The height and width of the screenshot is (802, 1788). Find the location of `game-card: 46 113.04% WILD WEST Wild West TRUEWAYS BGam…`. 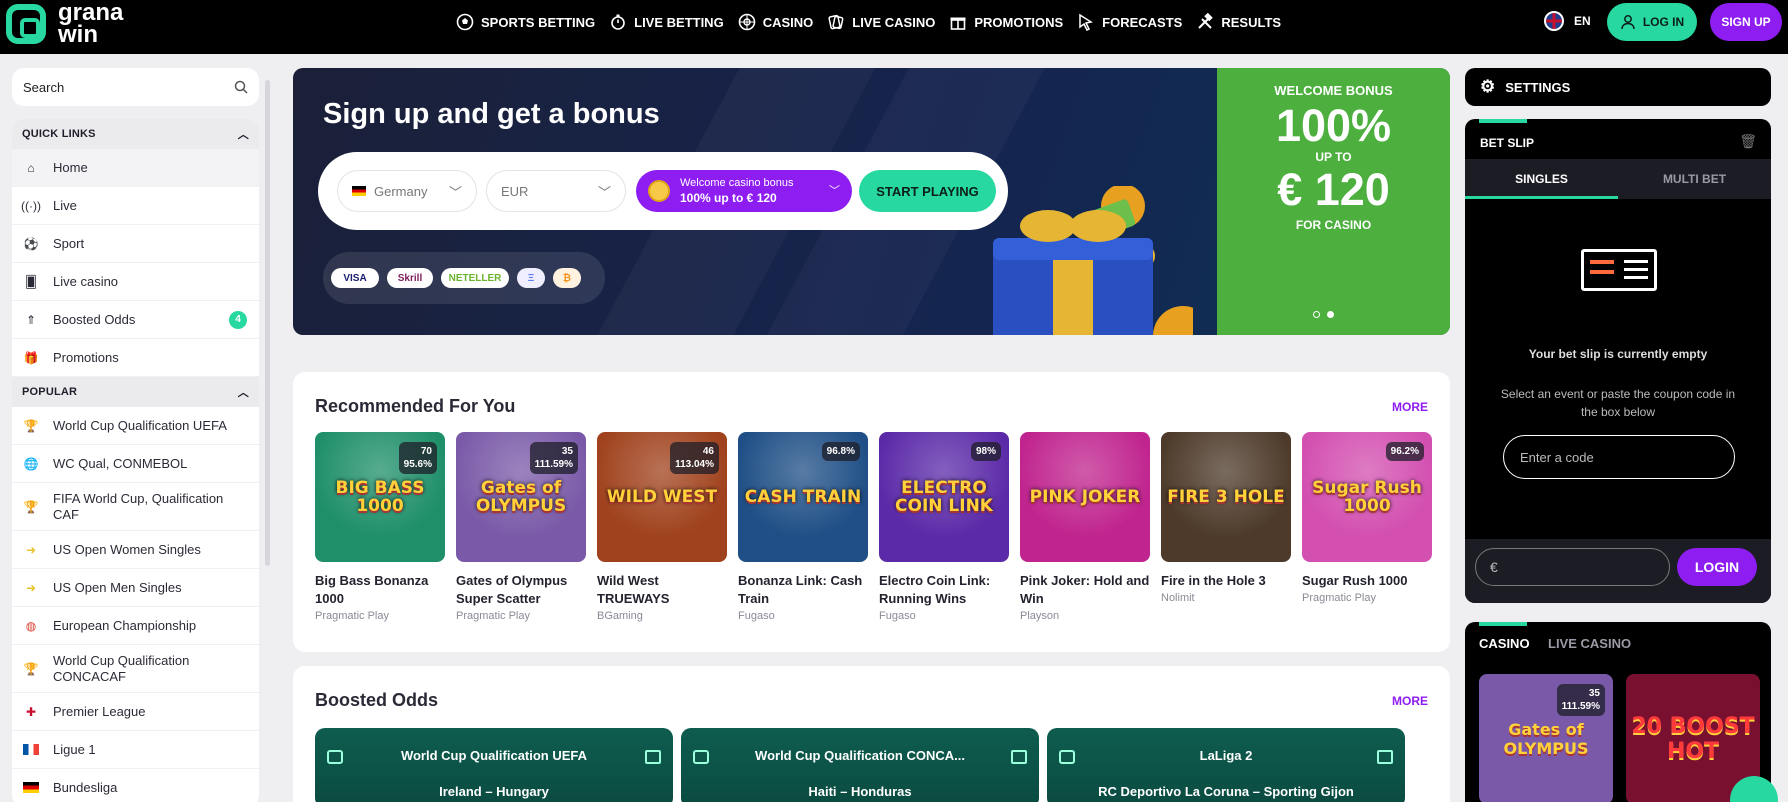

game-card: 46 113.04% WILD WEST Wild West TRUEWAYS BGam… is located at coordinates (662, 527).